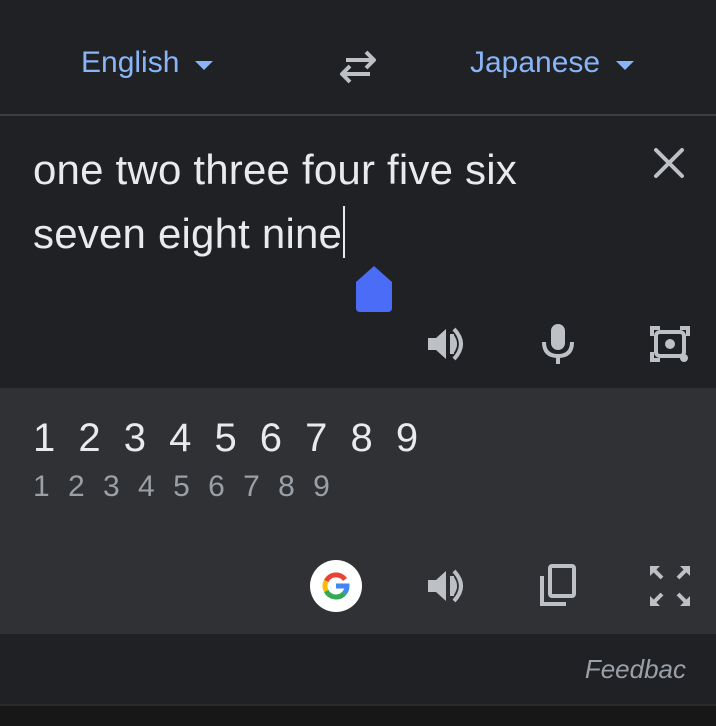 Image resolution: width=716 pixels, height=726 pixels. What do you see at coordinates (358, 669) in the screenshot?
I see `feedback-bar: Feedbac` at bounding box center [358, 669].